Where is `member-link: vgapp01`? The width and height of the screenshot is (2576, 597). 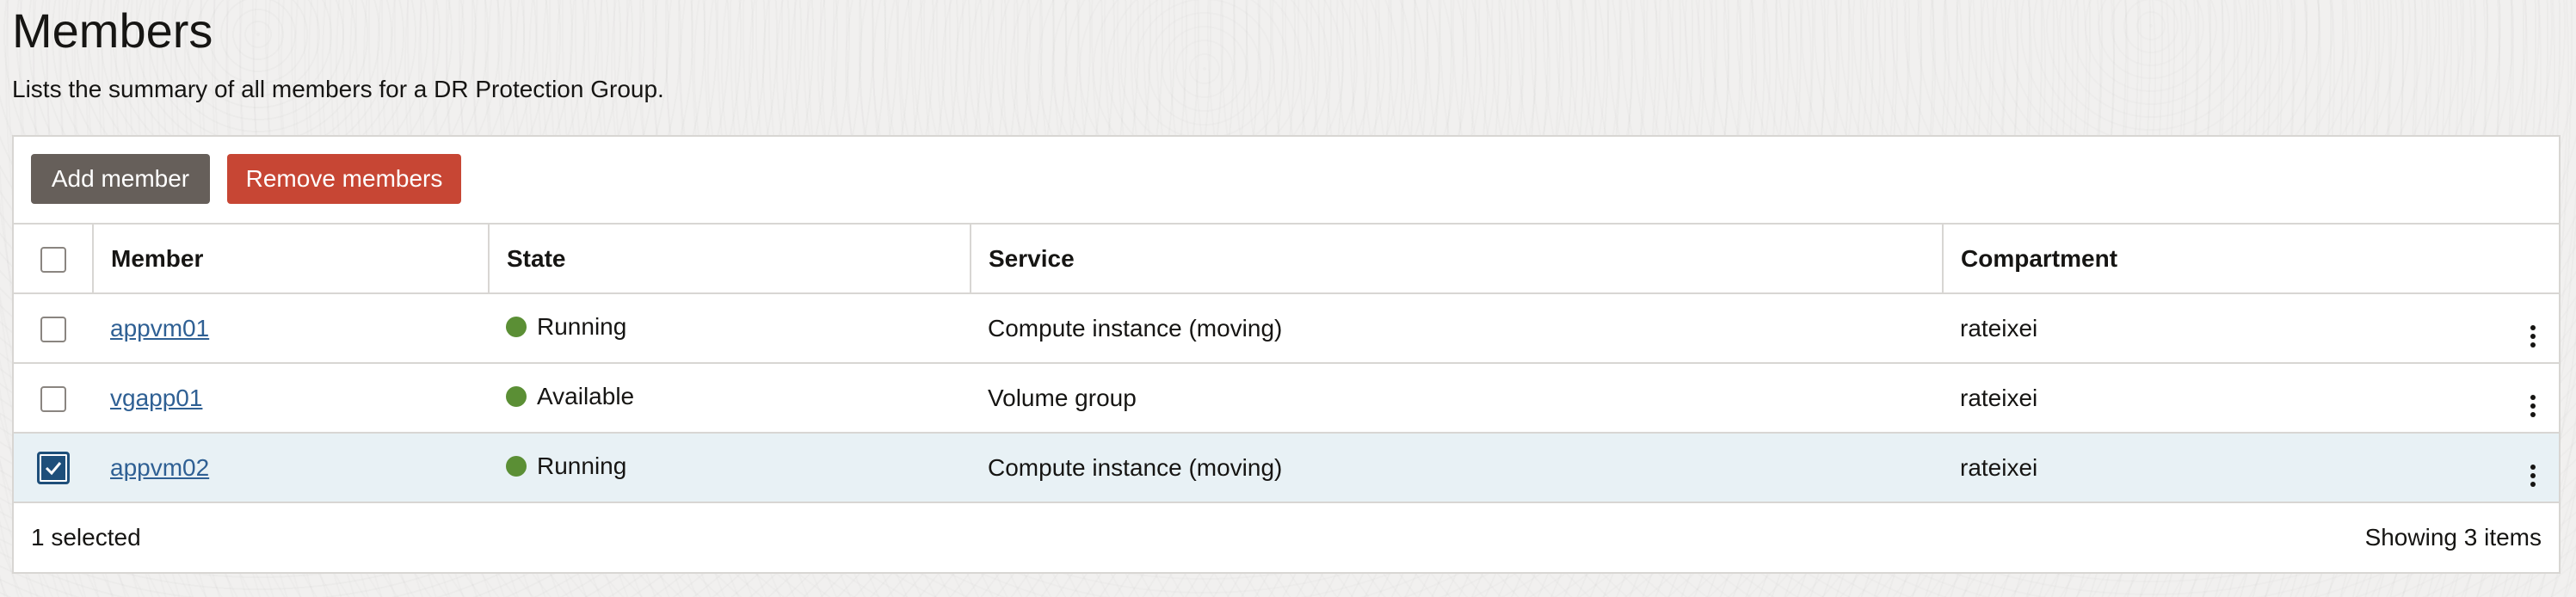
member-link: vgapp01 is located at coordinates (156, 398).